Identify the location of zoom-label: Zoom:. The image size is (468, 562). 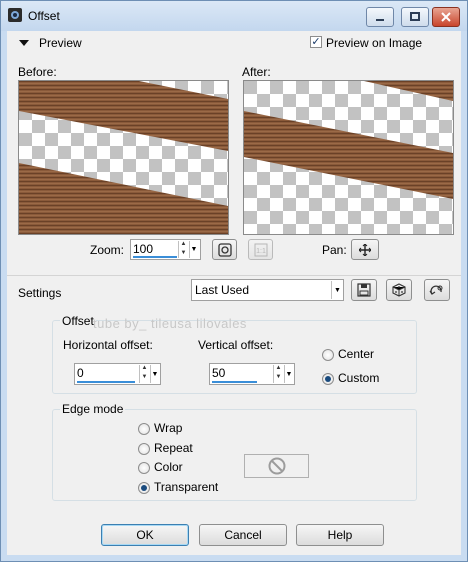
(107, 250).